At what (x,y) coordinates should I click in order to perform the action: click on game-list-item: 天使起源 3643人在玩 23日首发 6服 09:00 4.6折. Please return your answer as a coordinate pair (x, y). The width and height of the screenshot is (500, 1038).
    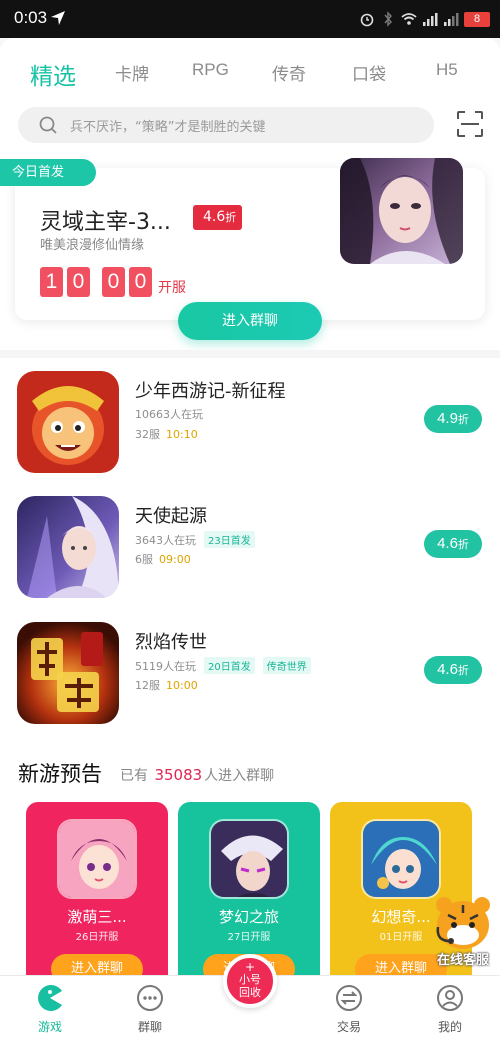
    Looking at the image, I should click on (250, 548).